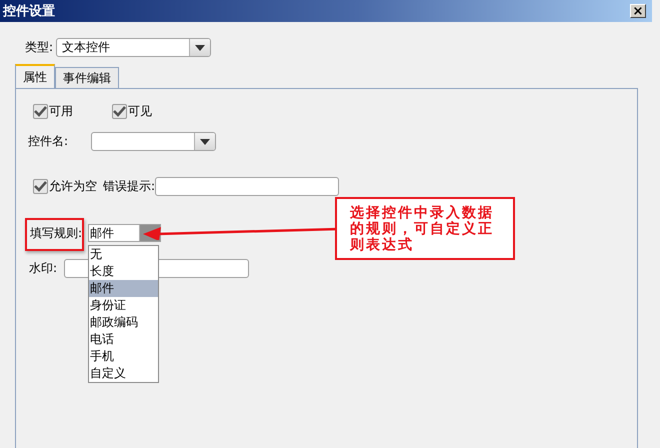 This screenshot has height=448, width=660. Describe the element at coordinates (29, 11) in the screenshot. I see `window-title: 控件设置` at that location.